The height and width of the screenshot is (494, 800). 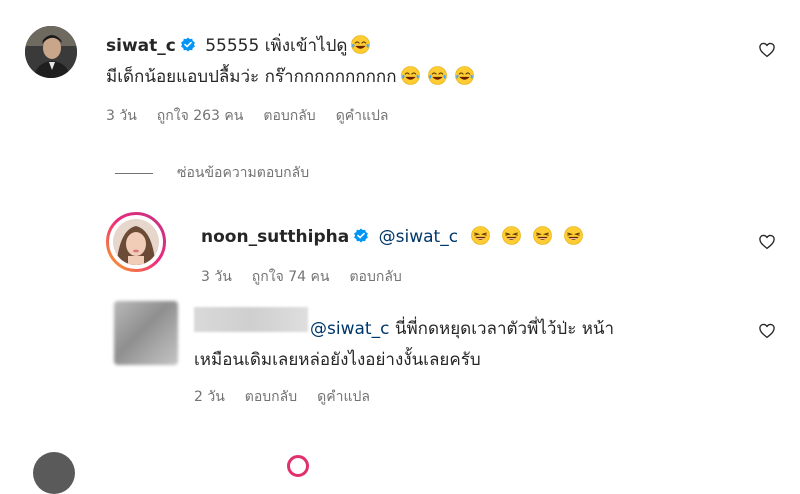 I want to click on comment-text-line2: มีเด็กน้อยแอบปลื้มว่ะ กร๊ากกกกกกกกกก, so click(x=251, y=77).